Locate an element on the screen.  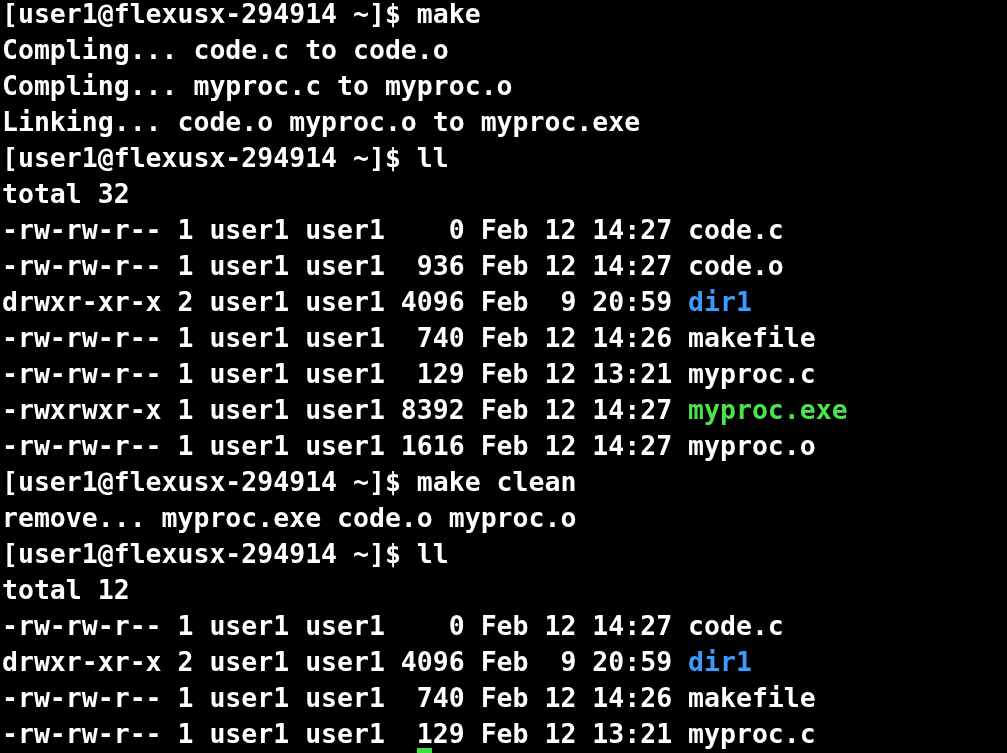
file-name: myproc.exe is located at coordinates (768, 410).